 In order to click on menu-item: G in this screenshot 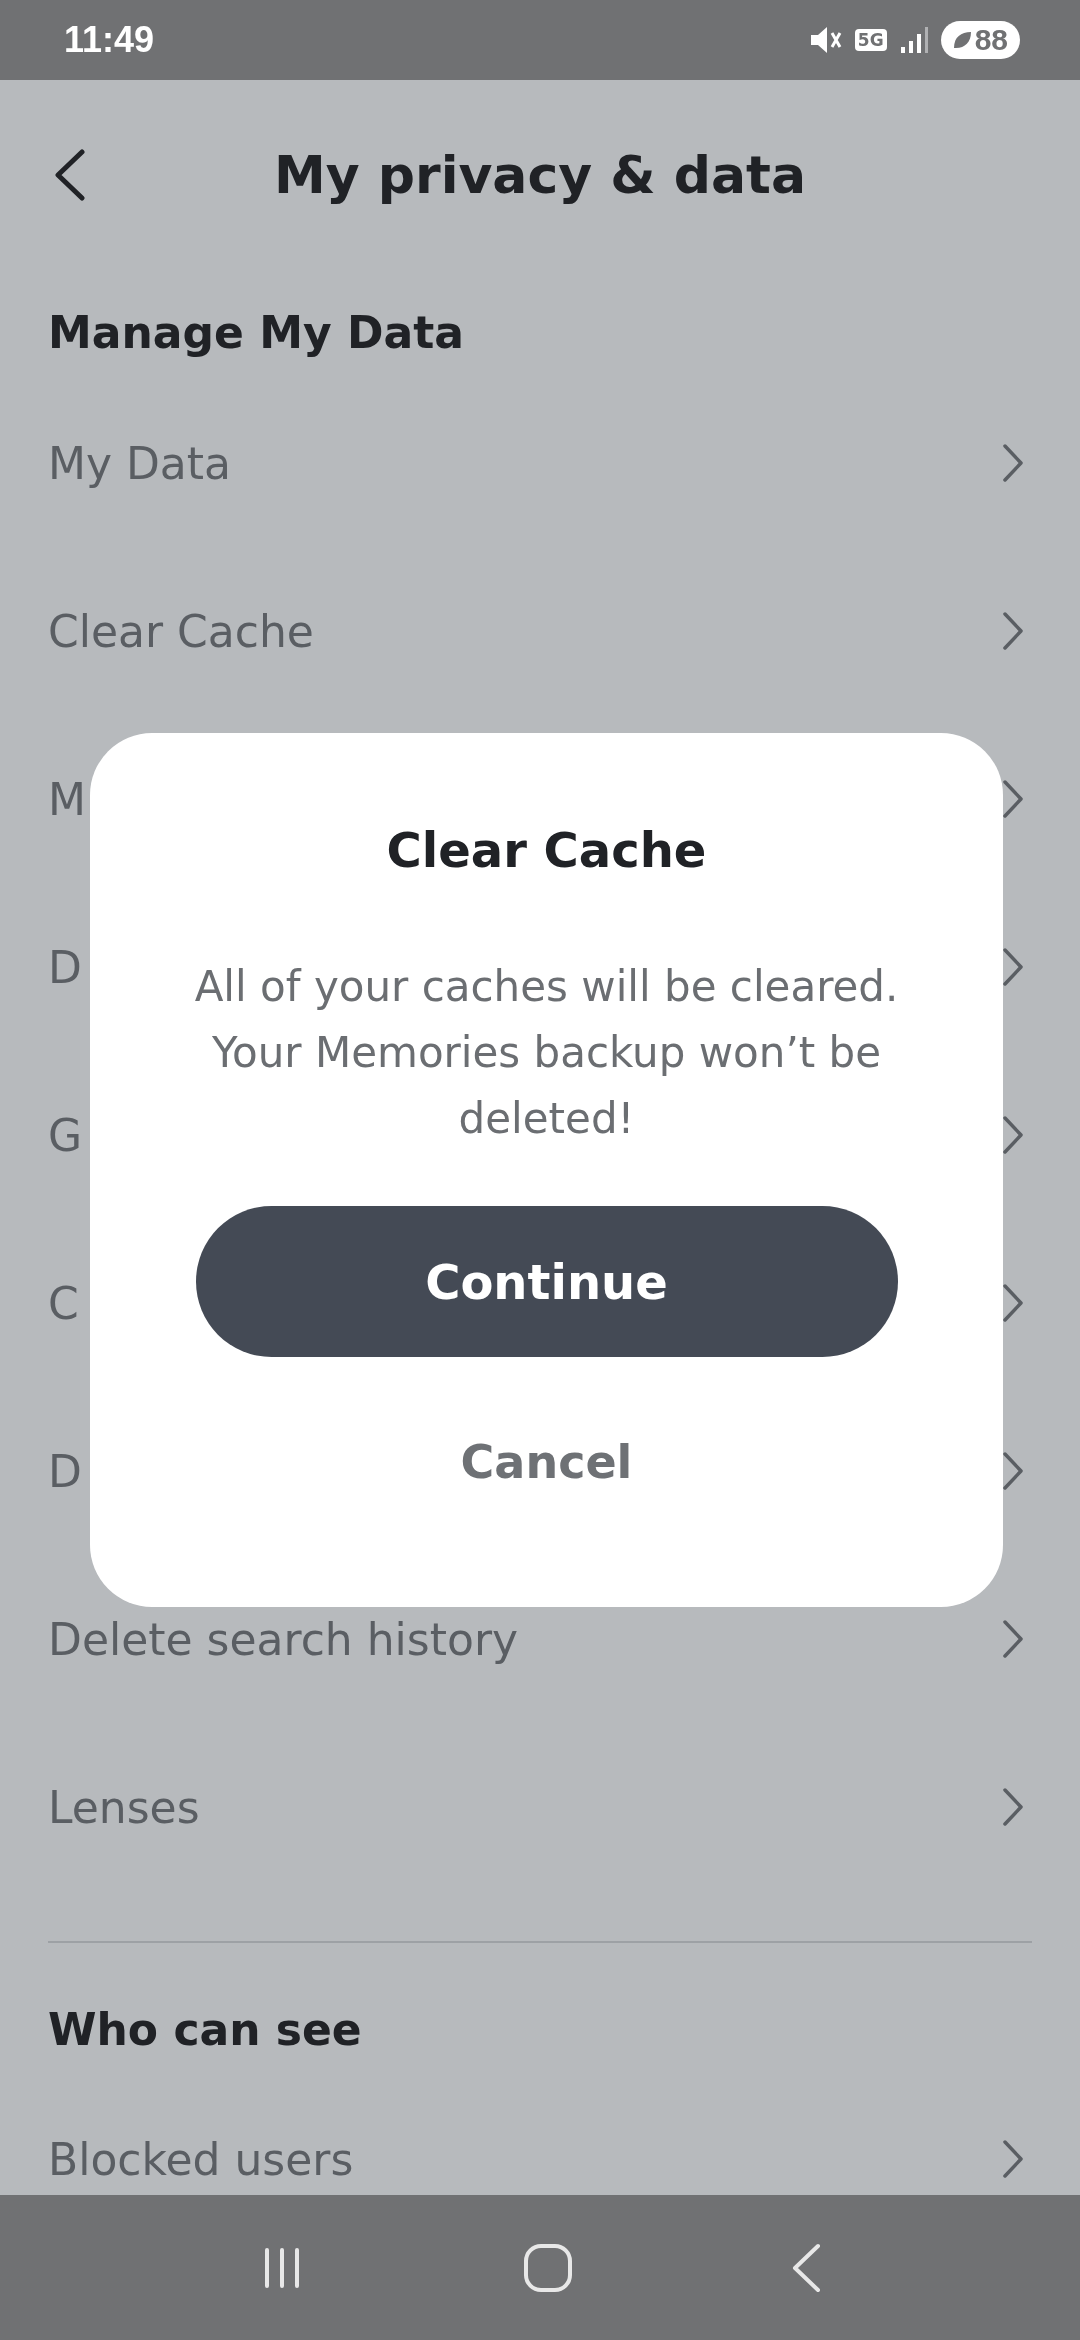, I will do `click(65, 1135)`.